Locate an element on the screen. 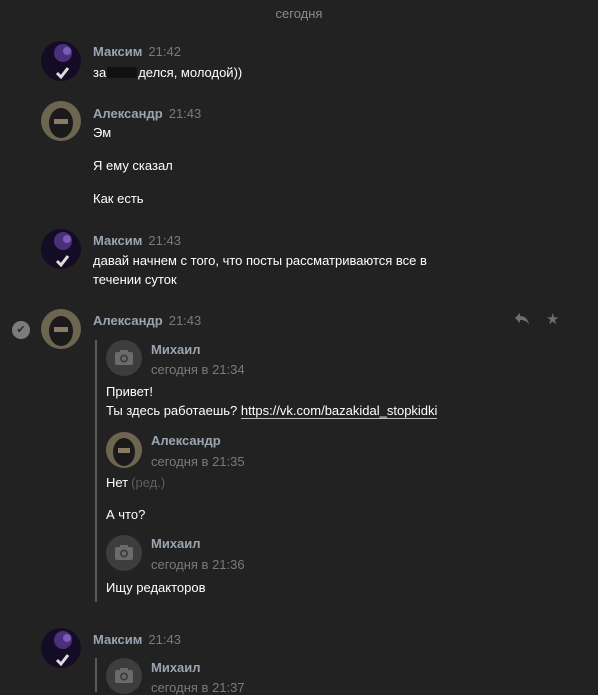 This screenshot has width=598, height=695. forwarded-text: Привет! is located at coordinates (129, 391).